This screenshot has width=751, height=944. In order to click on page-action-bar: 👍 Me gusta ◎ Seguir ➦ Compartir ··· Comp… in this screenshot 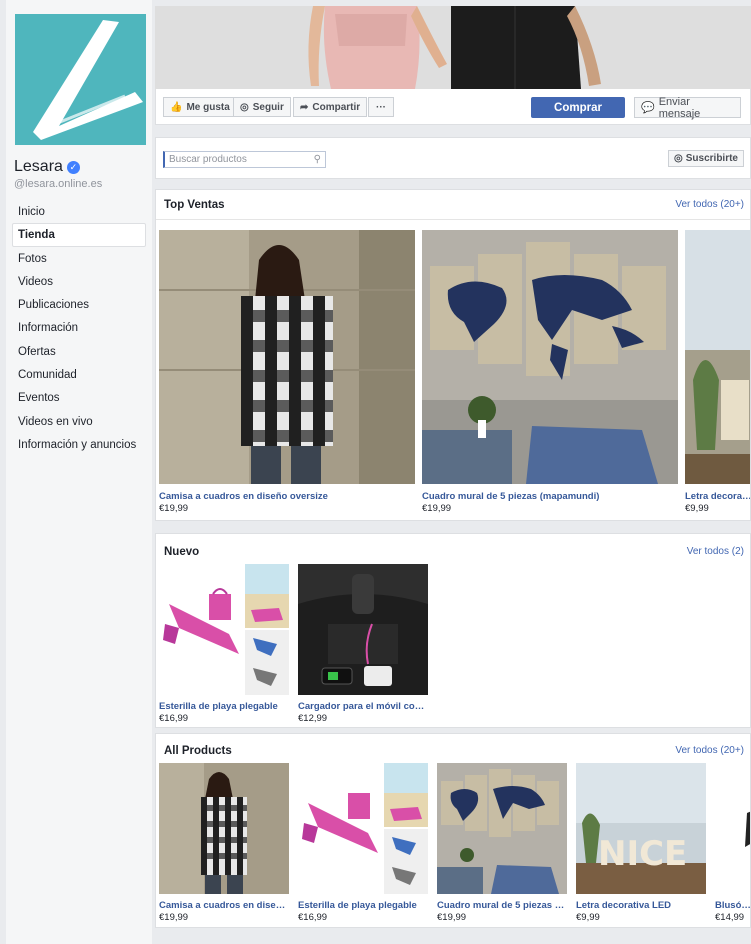, I will do `click(453, 107)`.